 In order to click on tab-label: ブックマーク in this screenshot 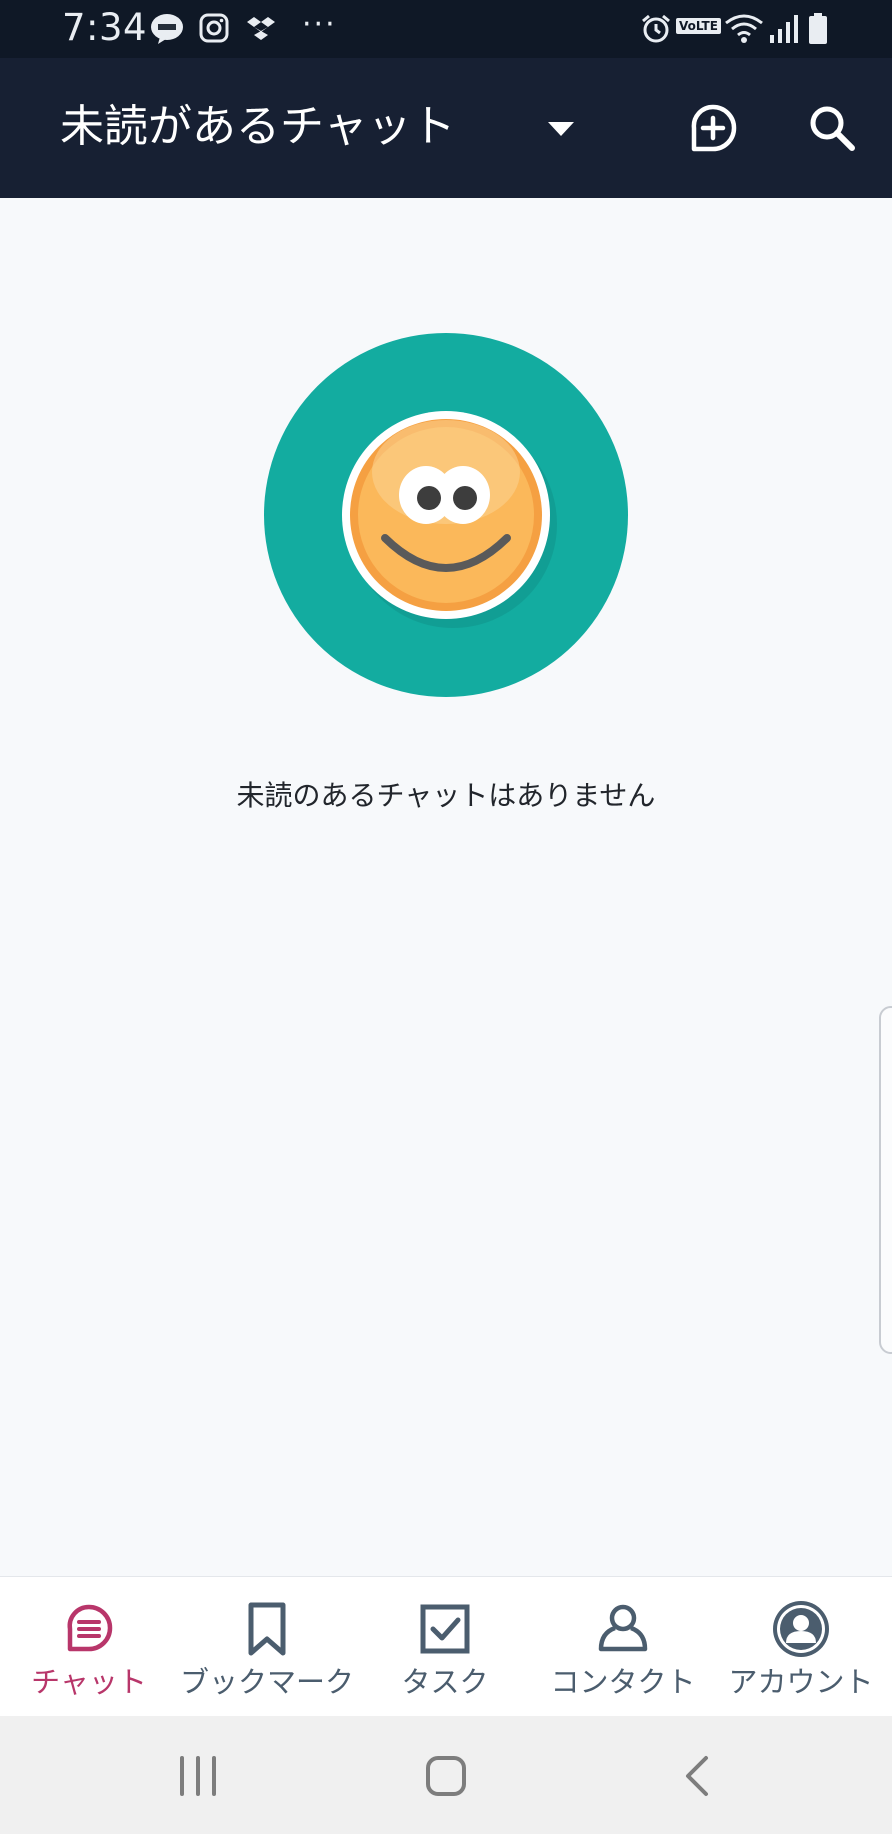, I will do `click(266, 1682)`.